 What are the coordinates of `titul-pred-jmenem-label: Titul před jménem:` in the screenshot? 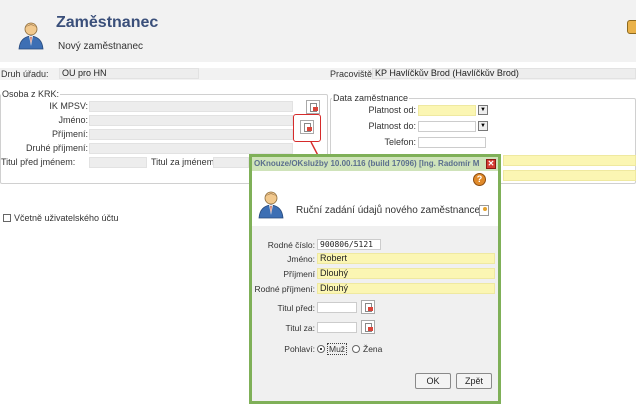 It's located at (38, 162).